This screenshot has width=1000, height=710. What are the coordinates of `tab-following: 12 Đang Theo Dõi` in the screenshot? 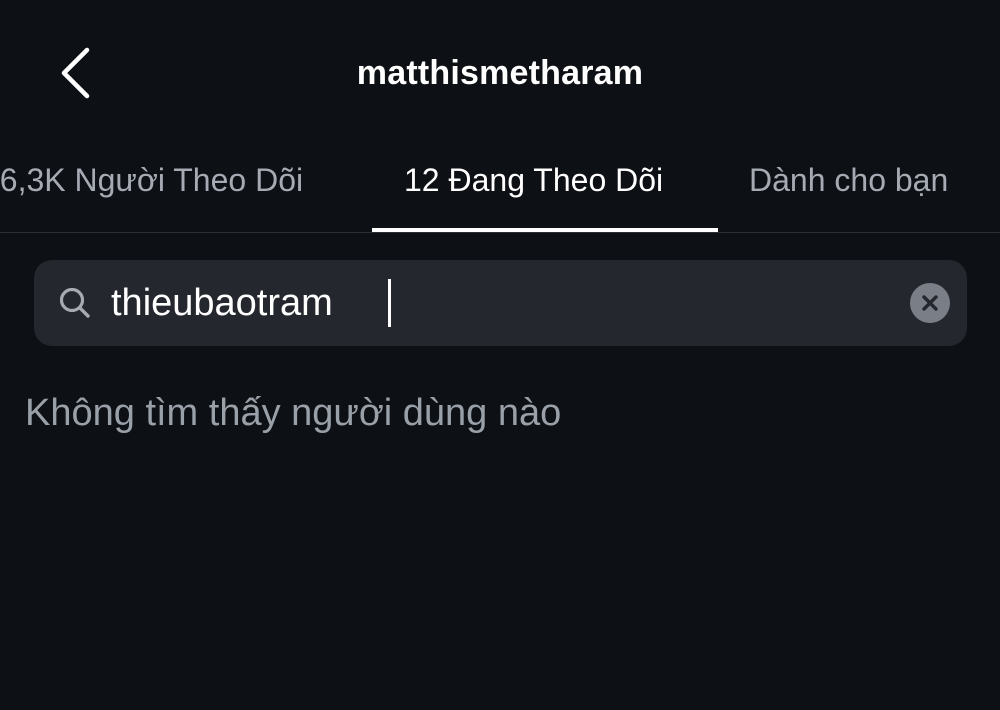 It's located at (533, 180).